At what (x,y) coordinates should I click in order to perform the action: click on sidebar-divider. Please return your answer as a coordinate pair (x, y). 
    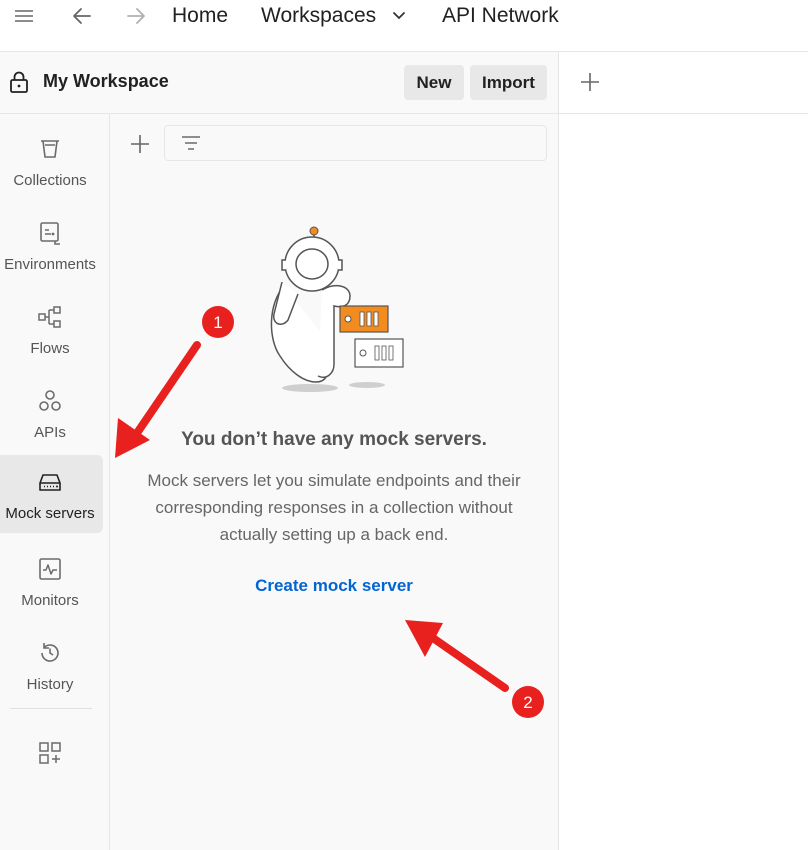
    Looking at the image, I should click on (51, 708).